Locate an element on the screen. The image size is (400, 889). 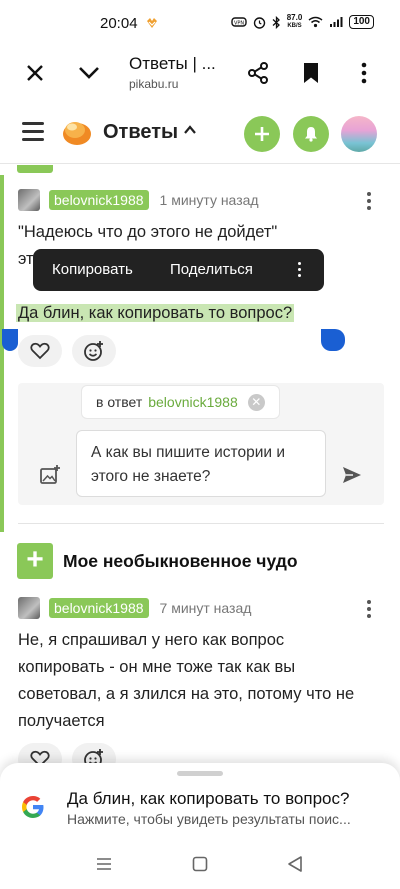
svg-text: VPN is located at coordinates (239, 24).